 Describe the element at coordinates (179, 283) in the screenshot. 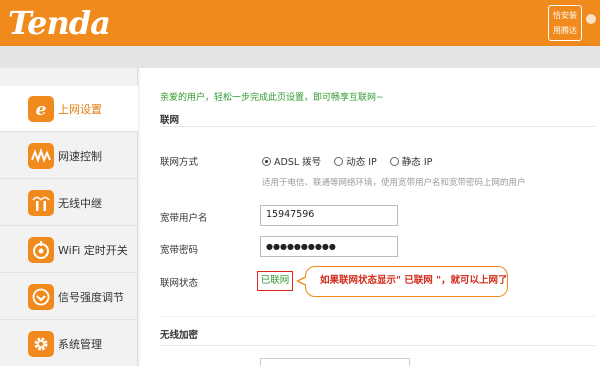

I see `status-label: 联网状态` at that location.